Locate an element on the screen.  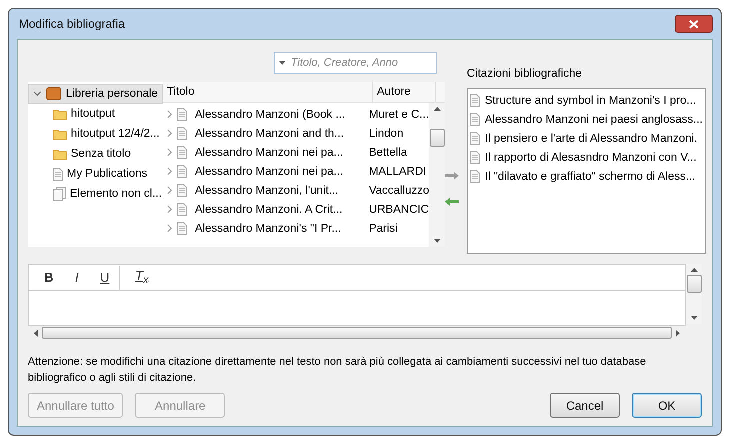
scroll-right-icon is located at coordinates (678, 333).